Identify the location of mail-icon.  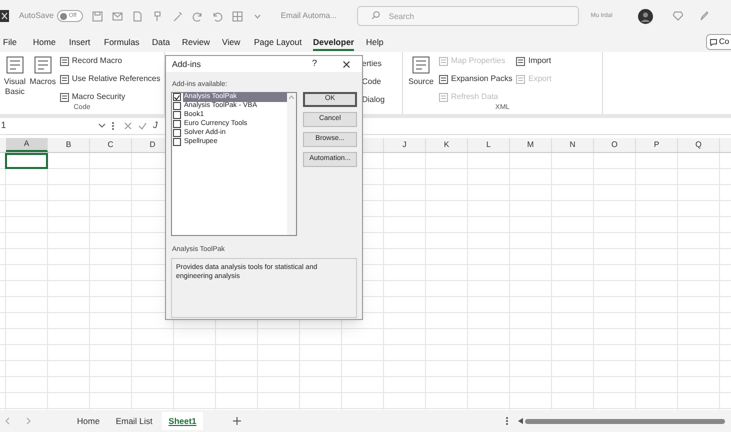
(117, 16).